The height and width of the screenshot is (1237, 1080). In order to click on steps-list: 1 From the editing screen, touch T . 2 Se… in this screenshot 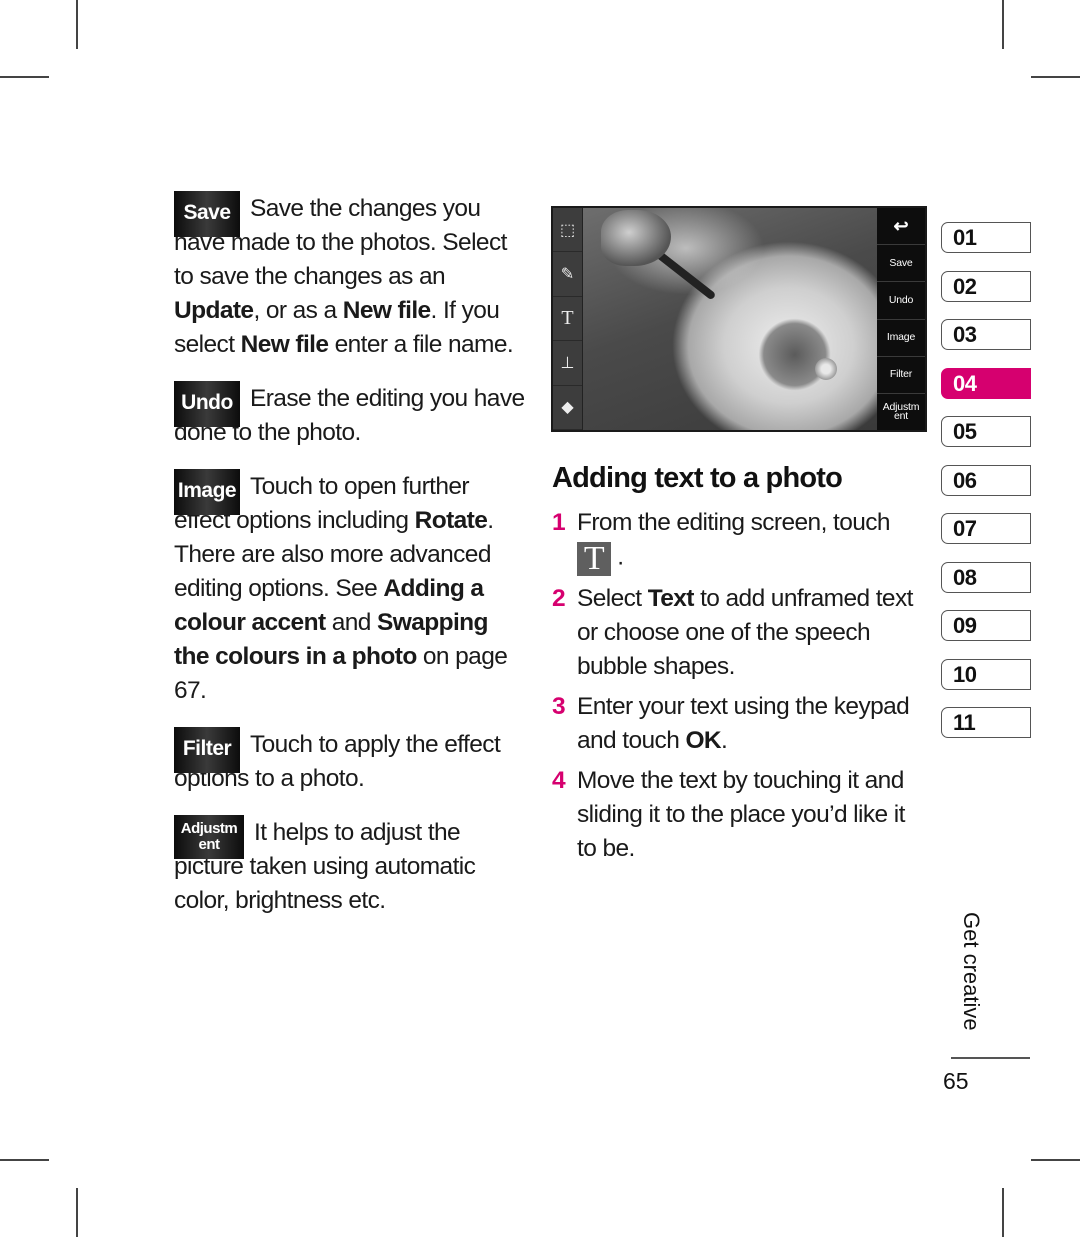, I will do `click(737, 689)`.